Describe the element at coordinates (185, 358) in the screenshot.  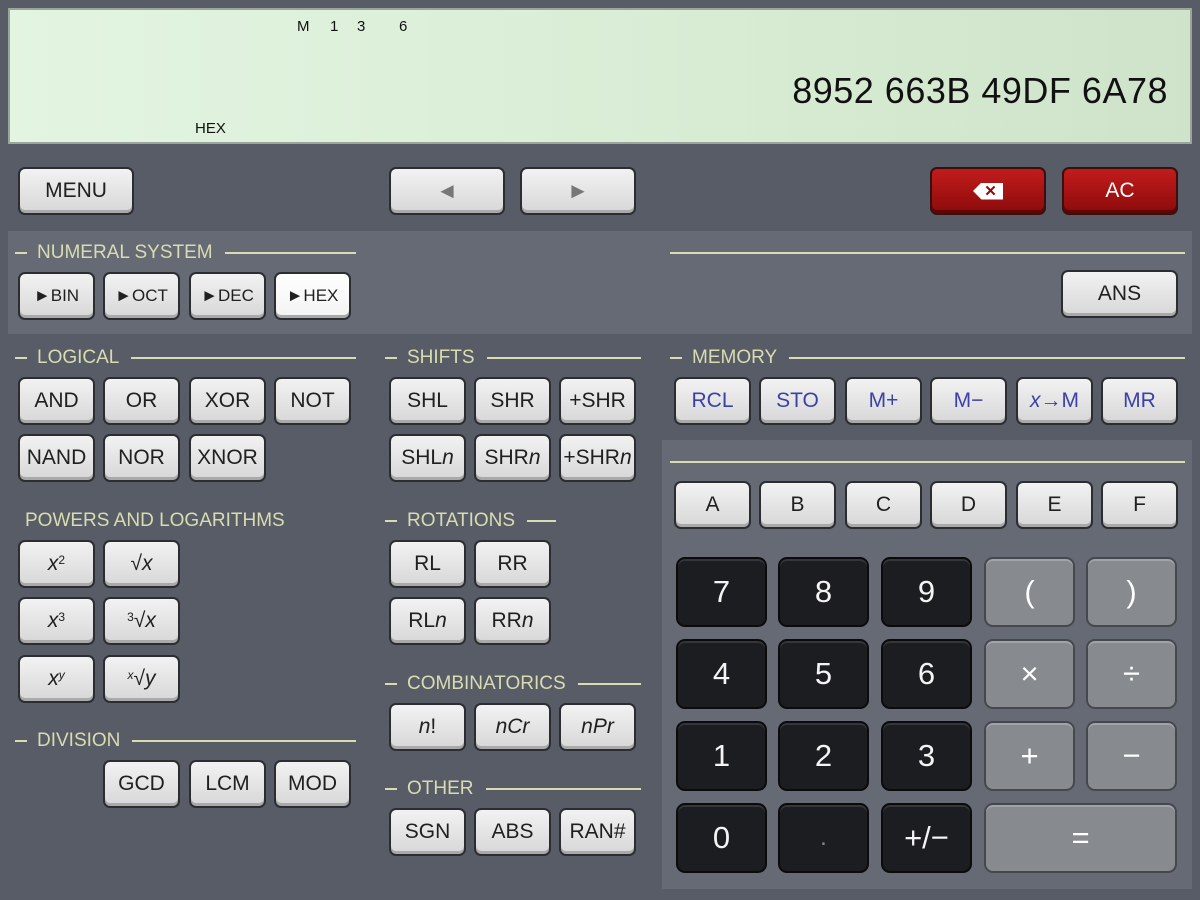
I see `logical-heading: LOGICAL` at that location.